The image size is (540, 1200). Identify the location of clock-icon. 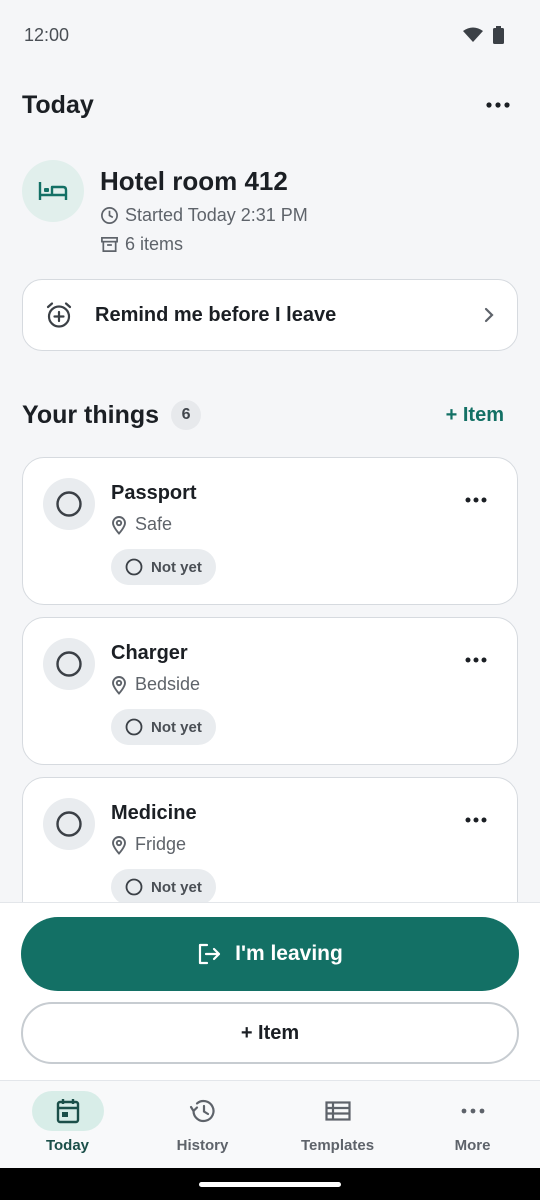
(109, 215).